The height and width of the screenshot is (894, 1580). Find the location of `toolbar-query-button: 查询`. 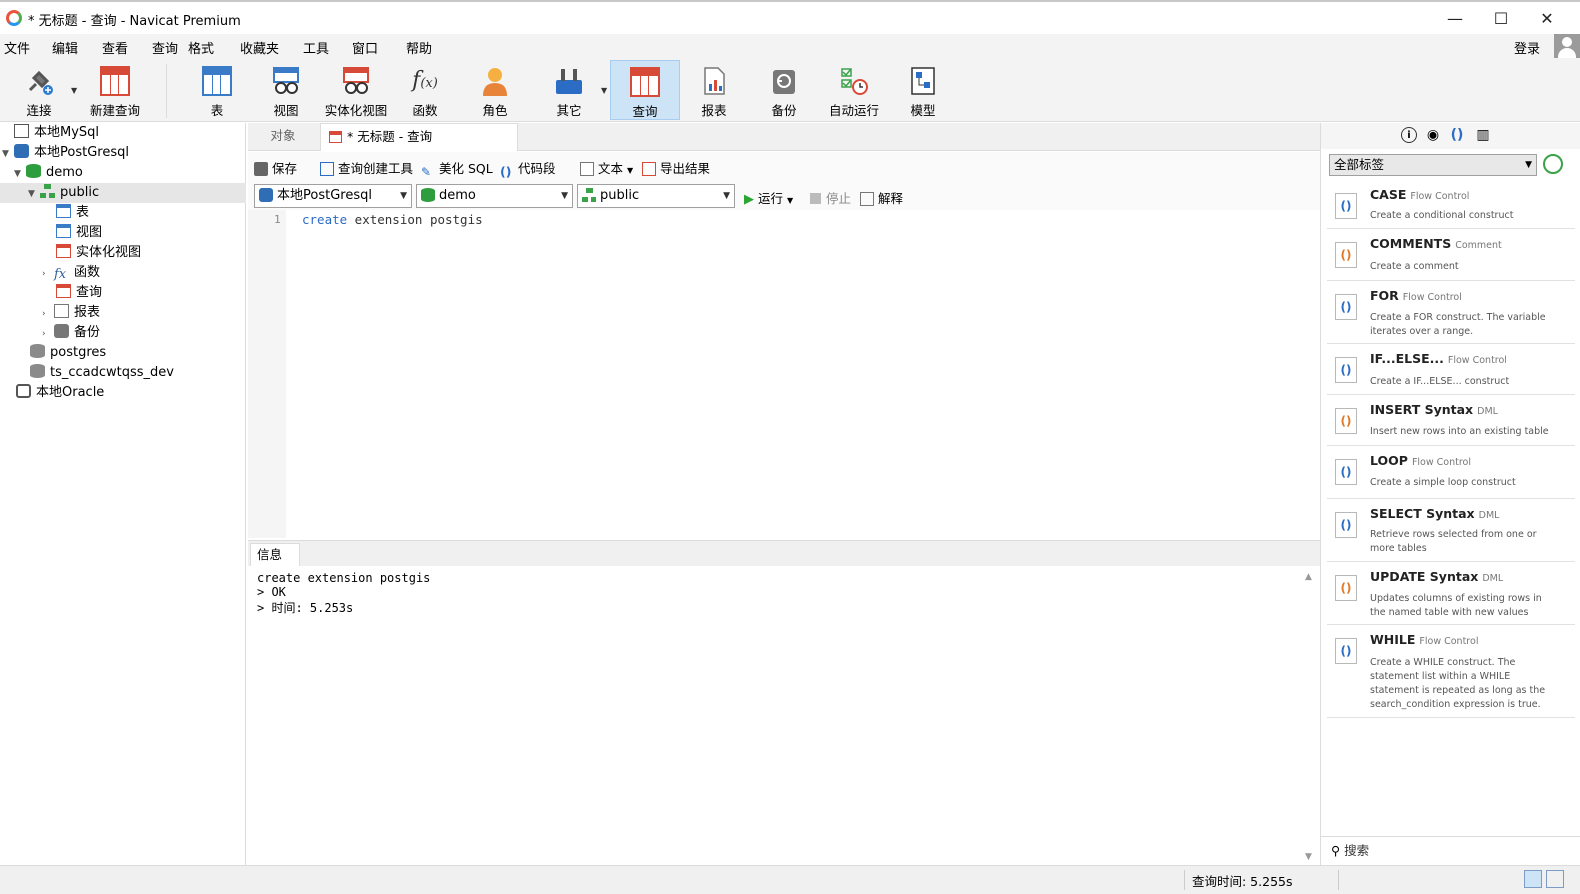

toolbar-query-button: 查询 is located at coordinates (645, 90).